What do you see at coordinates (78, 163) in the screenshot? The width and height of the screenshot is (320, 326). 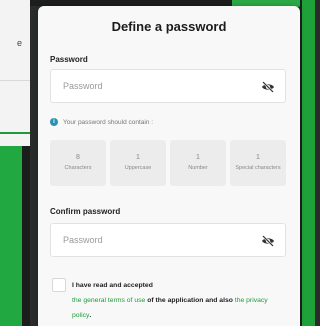 I see `requirement-characters: 8 Characters` at bounding box center [78, 163].